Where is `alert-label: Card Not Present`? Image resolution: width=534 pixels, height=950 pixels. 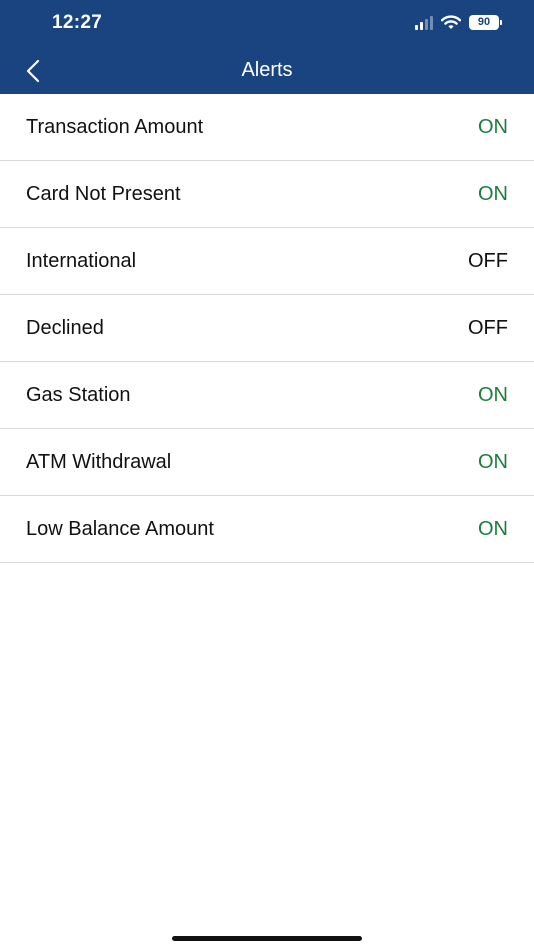
alert-label: Card Not Present is located at coordinates (103, 193).